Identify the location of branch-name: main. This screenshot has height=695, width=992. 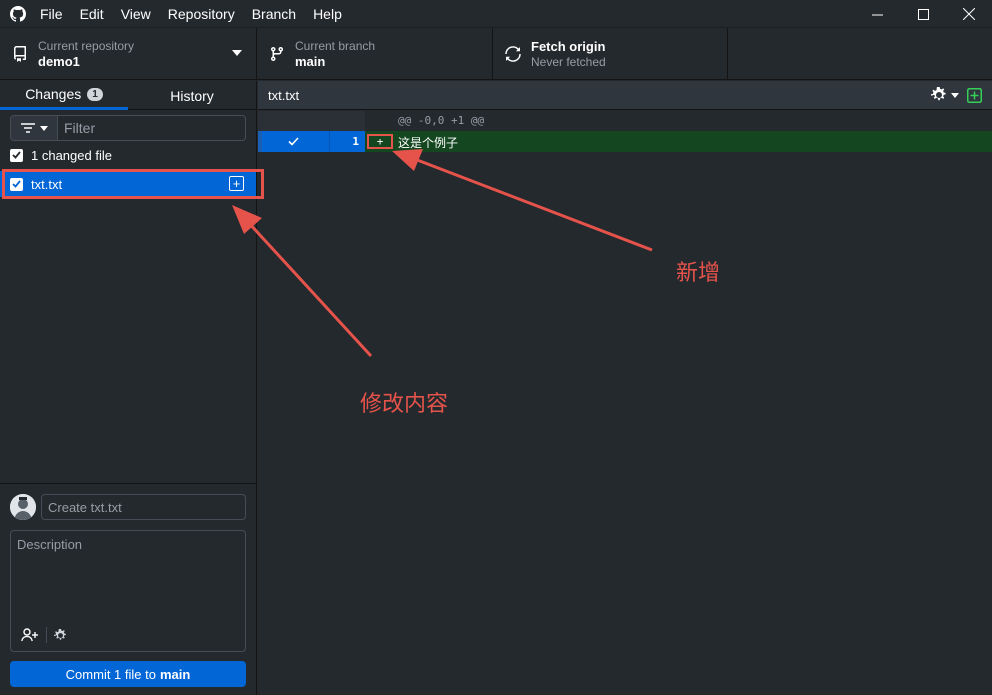
(310, 61).